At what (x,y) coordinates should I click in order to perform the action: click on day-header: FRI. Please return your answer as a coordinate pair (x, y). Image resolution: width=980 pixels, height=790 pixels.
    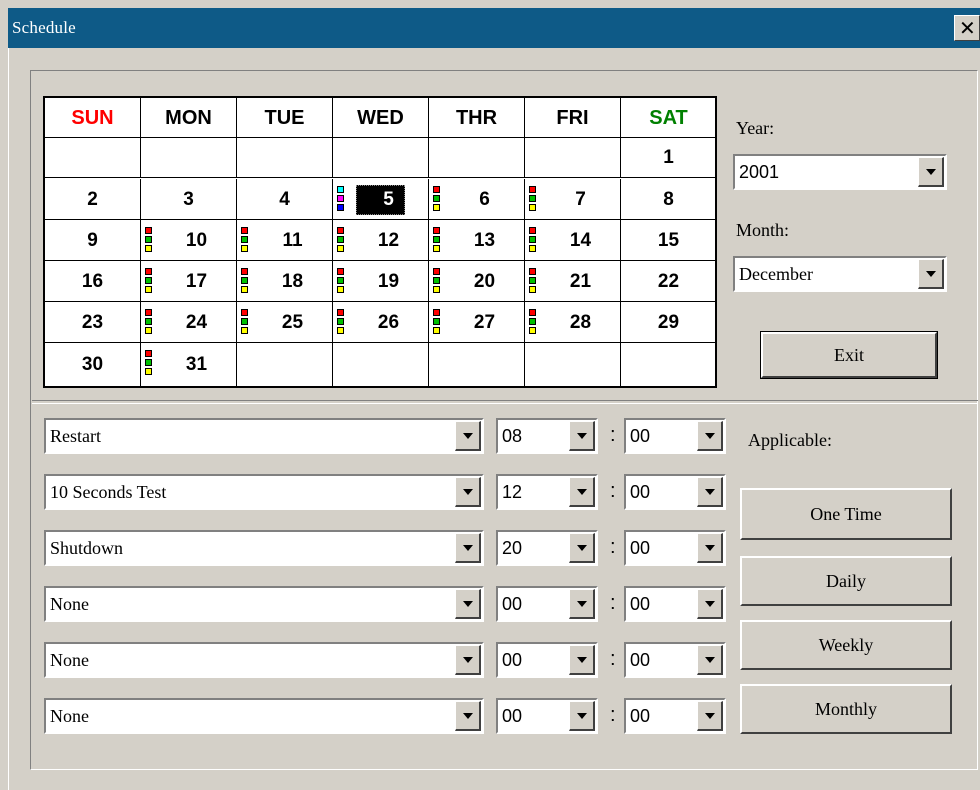
    Looking at the image, I should click on (573, 118).